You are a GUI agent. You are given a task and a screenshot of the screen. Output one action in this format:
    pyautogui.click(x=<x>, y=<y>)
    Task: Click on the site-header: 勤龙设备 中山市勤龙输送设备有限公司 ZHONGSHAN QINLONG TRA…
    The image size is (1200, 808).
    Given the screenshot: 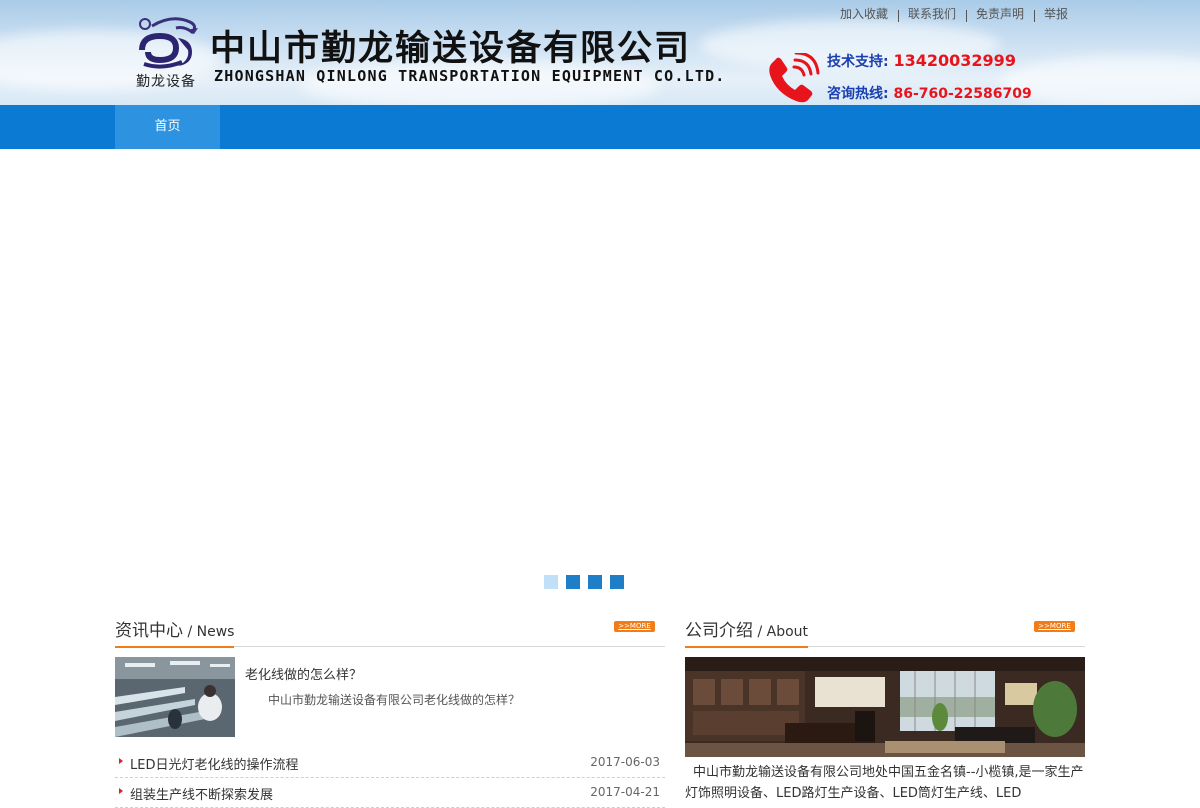 What is the action you would take?
    pyautogui.click(x=600, y=52)
    